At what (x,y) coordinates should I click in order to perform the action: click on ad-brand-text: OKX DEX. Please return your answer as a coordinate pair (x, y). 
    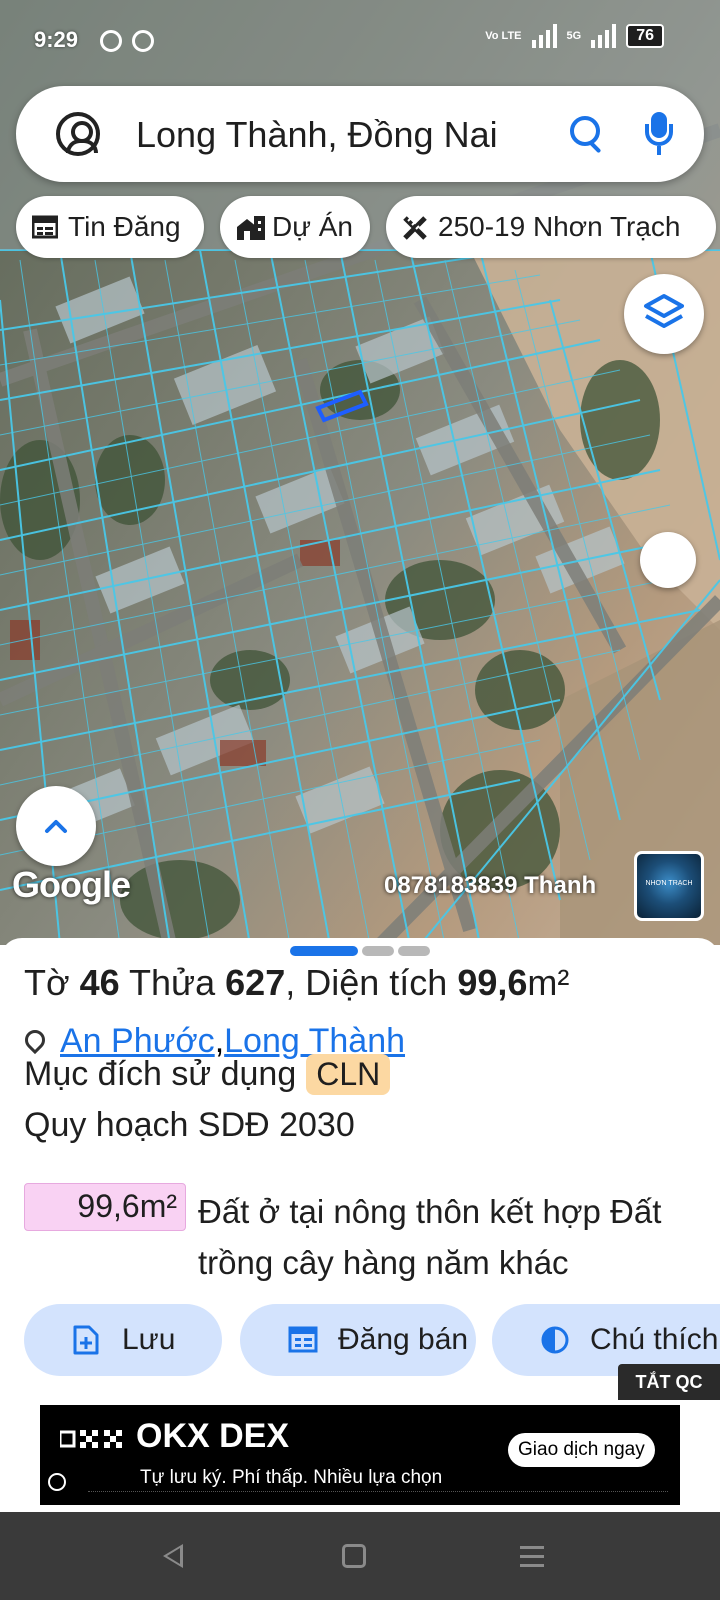
    Looking at the image, I should click on (213, 1436).